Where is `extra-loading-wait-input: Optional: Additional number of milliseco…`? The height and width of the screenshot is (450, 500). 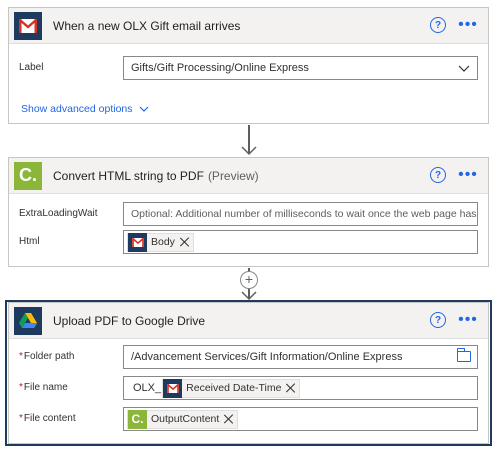 extra-loading-wait-input: Optional: Additional number of milliseco… is located at coordinates (300, 214).